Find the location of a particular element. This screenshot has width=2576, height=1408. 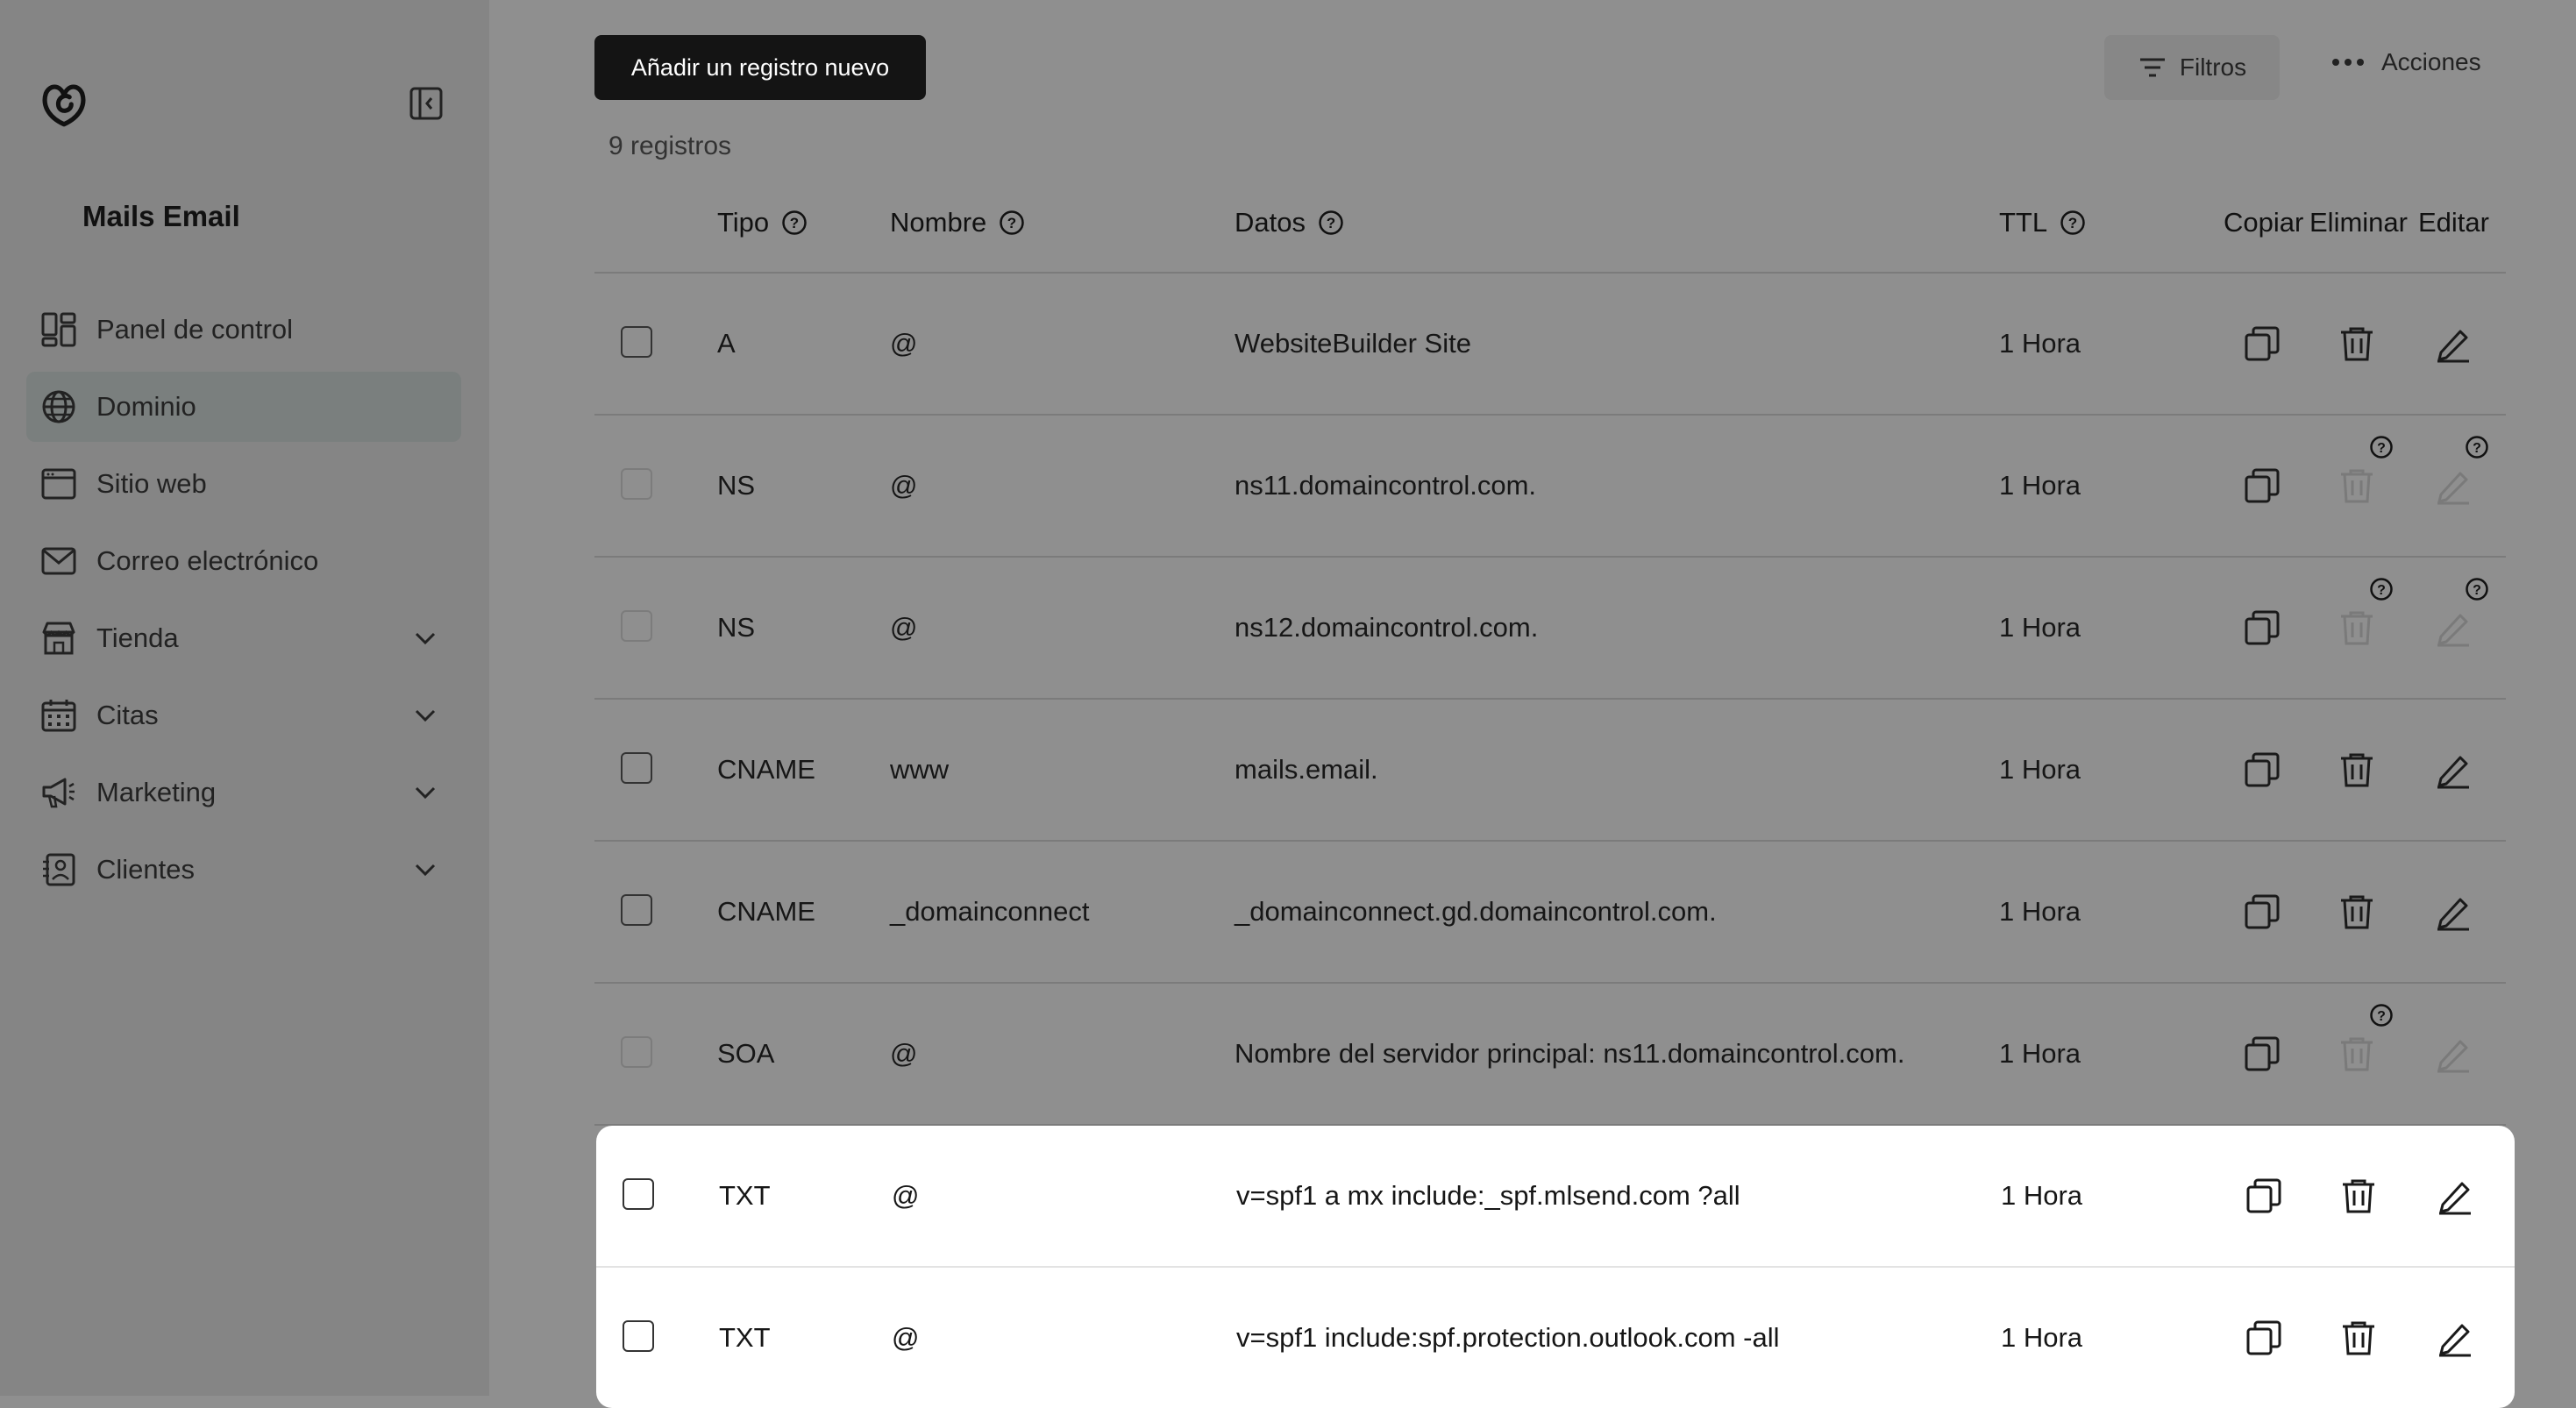

sidebar-item-correo-electronico: Correo electrónico is located at coordinates (243, 561).